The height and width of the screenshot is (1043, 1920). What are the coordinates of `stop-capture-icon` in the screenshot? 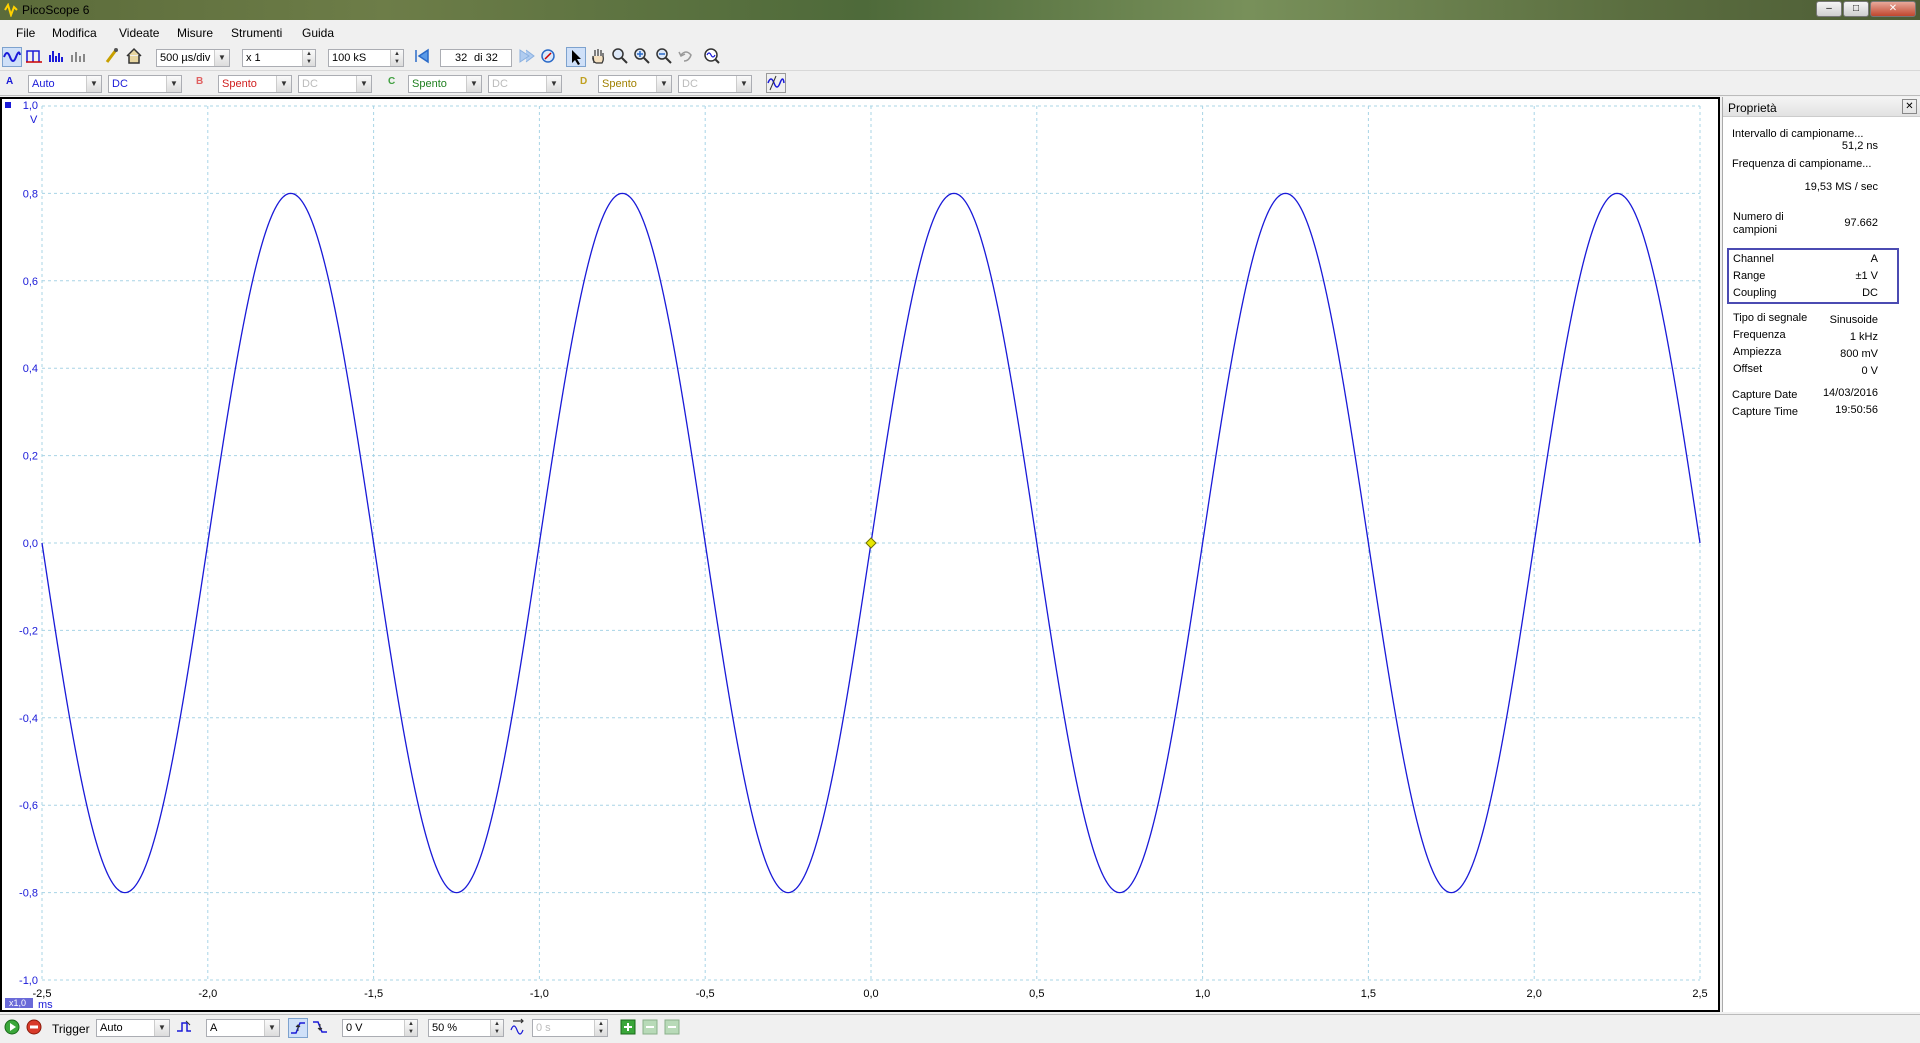 It's located at (34, 1028).